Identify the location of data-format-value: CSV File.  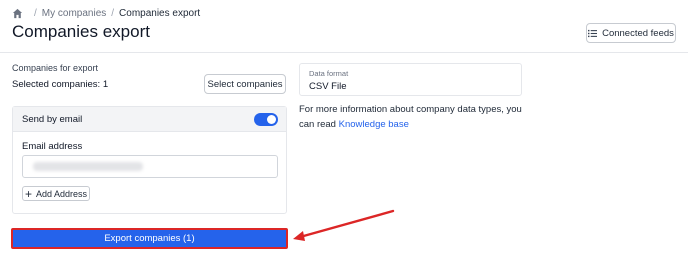
(328, 86).